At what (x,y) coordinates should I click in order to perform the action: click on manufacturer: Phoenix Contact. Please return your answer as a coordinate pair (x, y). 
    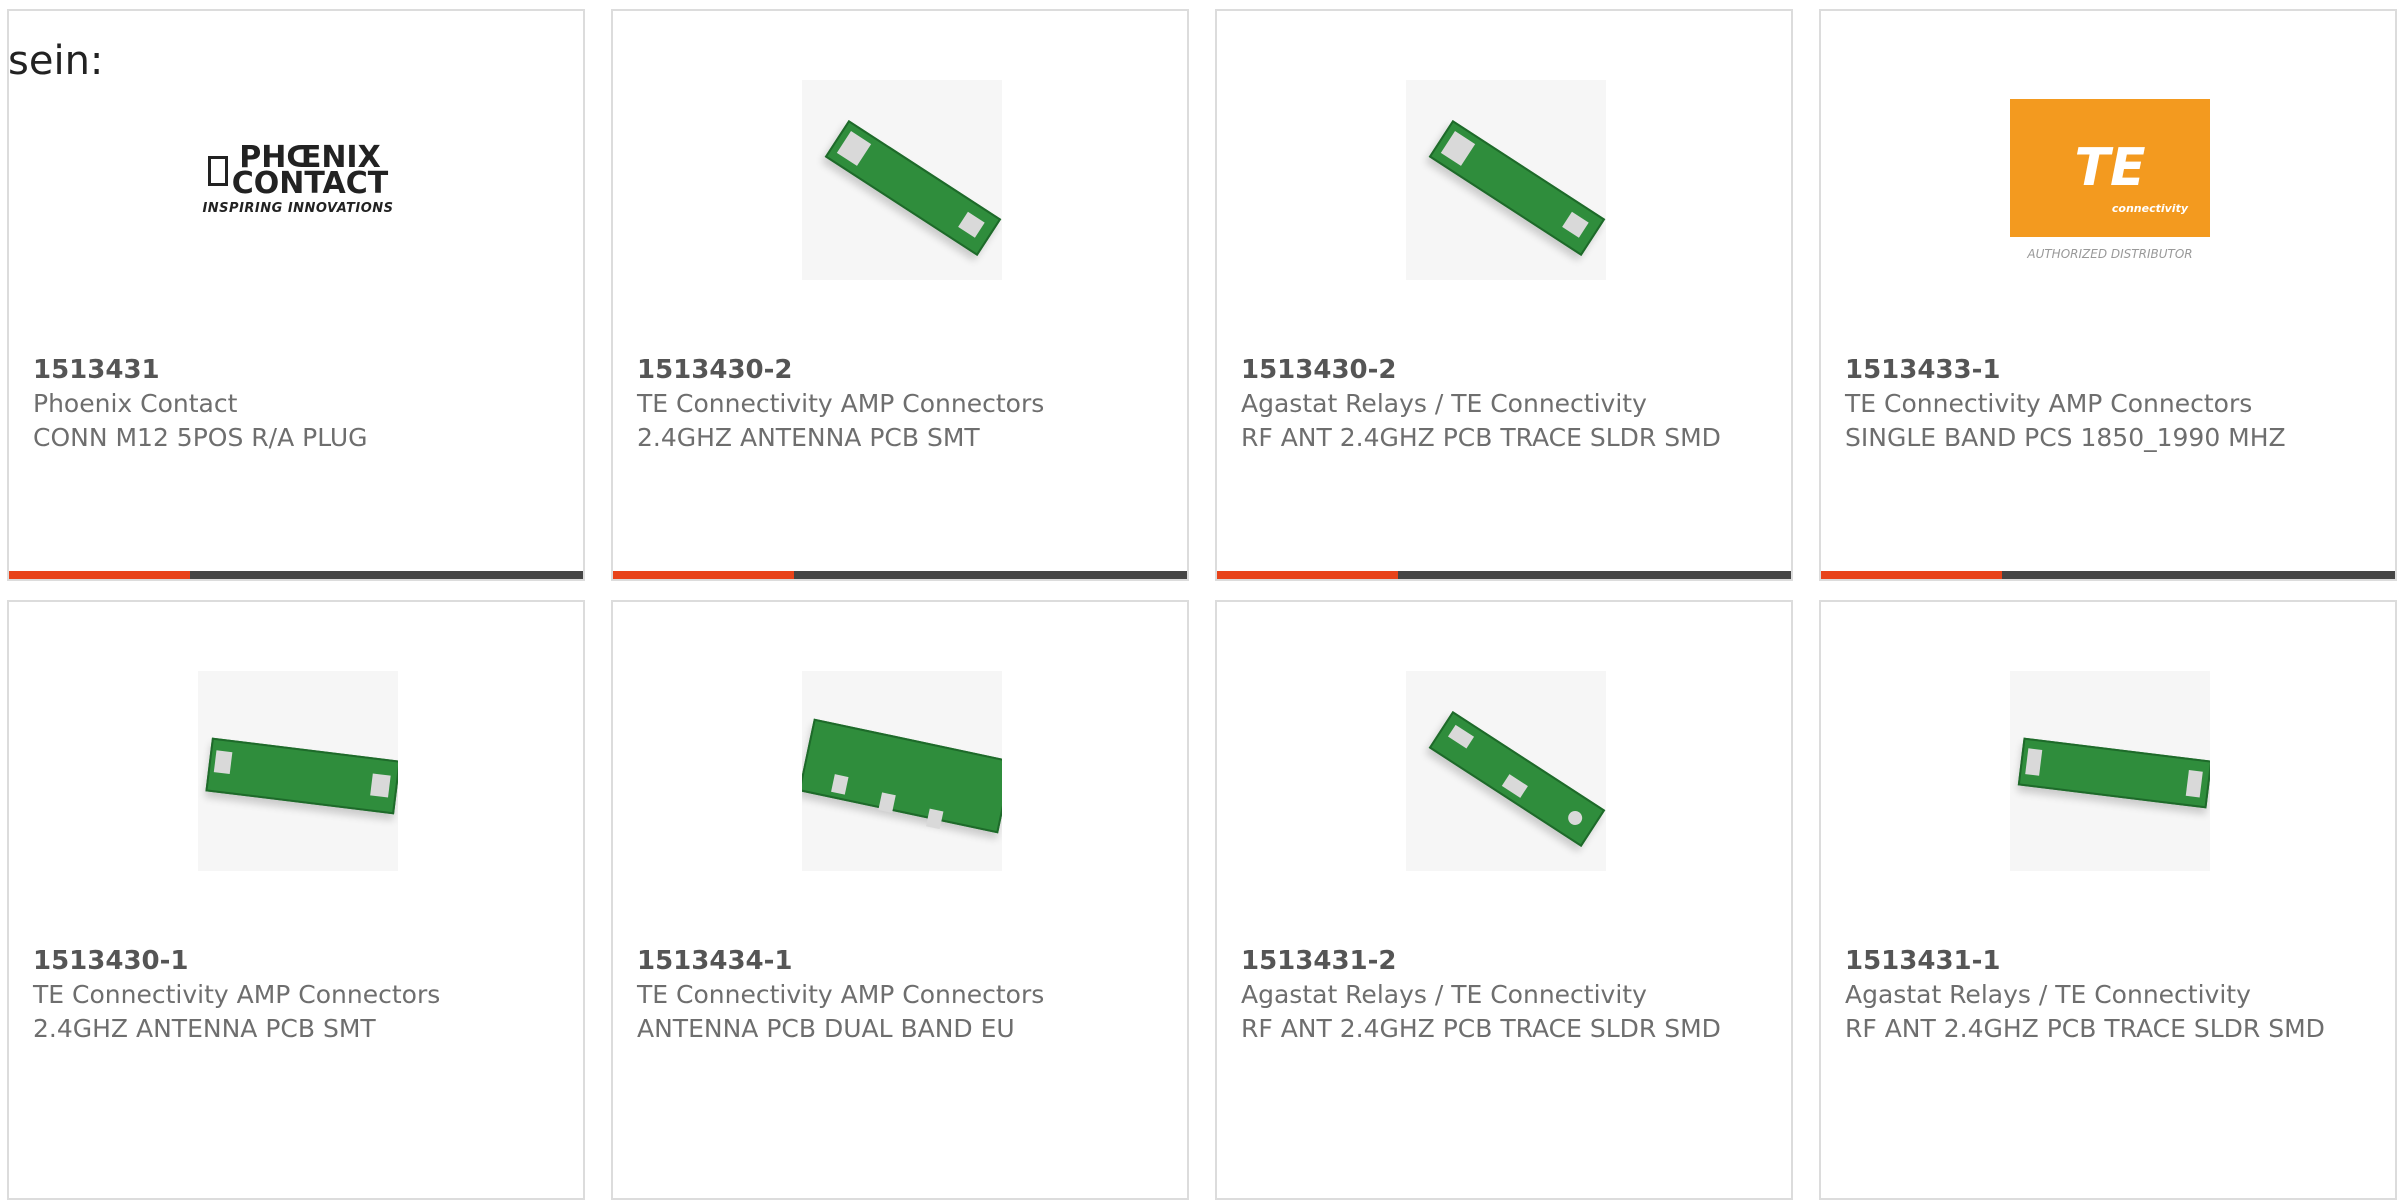
    Looking at the image, I should click on (135, 403).